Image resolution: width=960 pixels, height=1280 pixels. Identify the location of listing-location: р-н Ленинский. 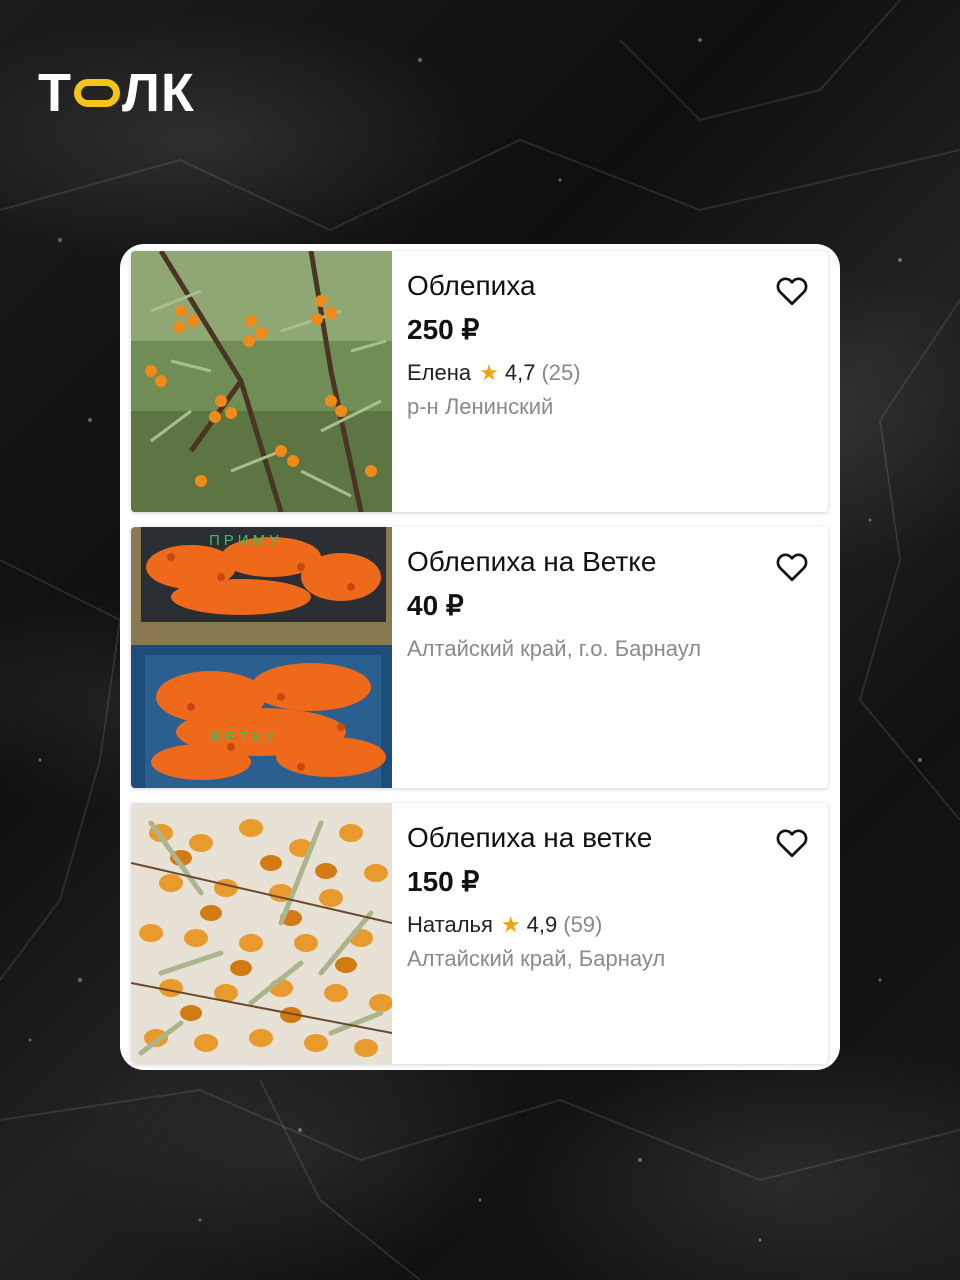
(480, 407).